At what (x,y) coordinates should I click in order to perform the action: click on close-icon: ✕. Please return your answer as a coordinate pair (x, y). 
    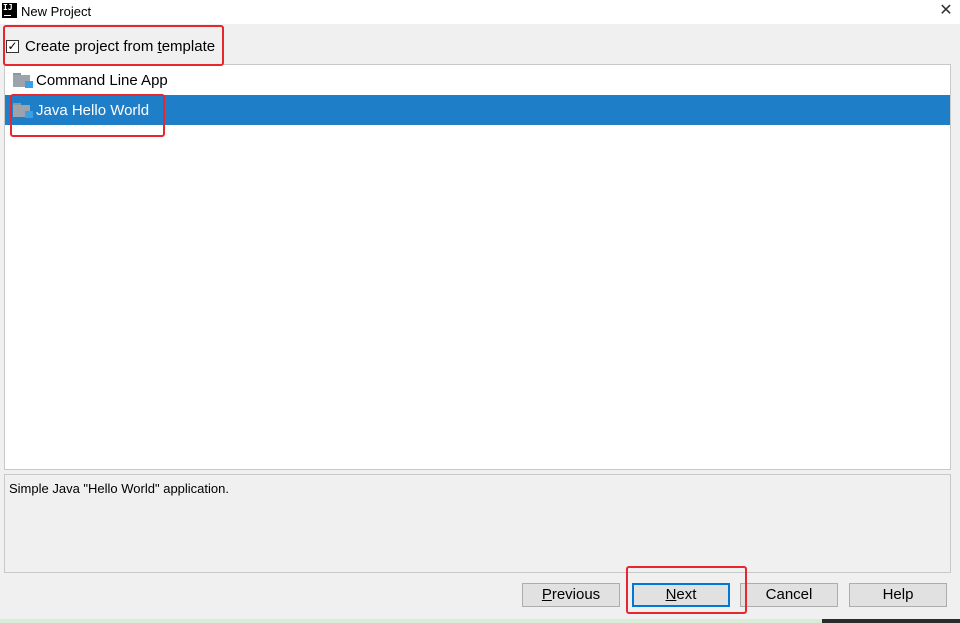
    Looking at the image, I should click on (946, 11).